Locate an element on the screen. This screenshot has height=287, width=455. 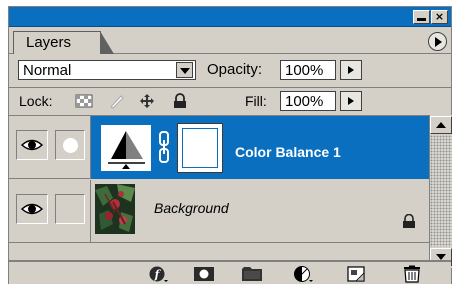
tab-layers: Layers is located at coordinates (63, 42).